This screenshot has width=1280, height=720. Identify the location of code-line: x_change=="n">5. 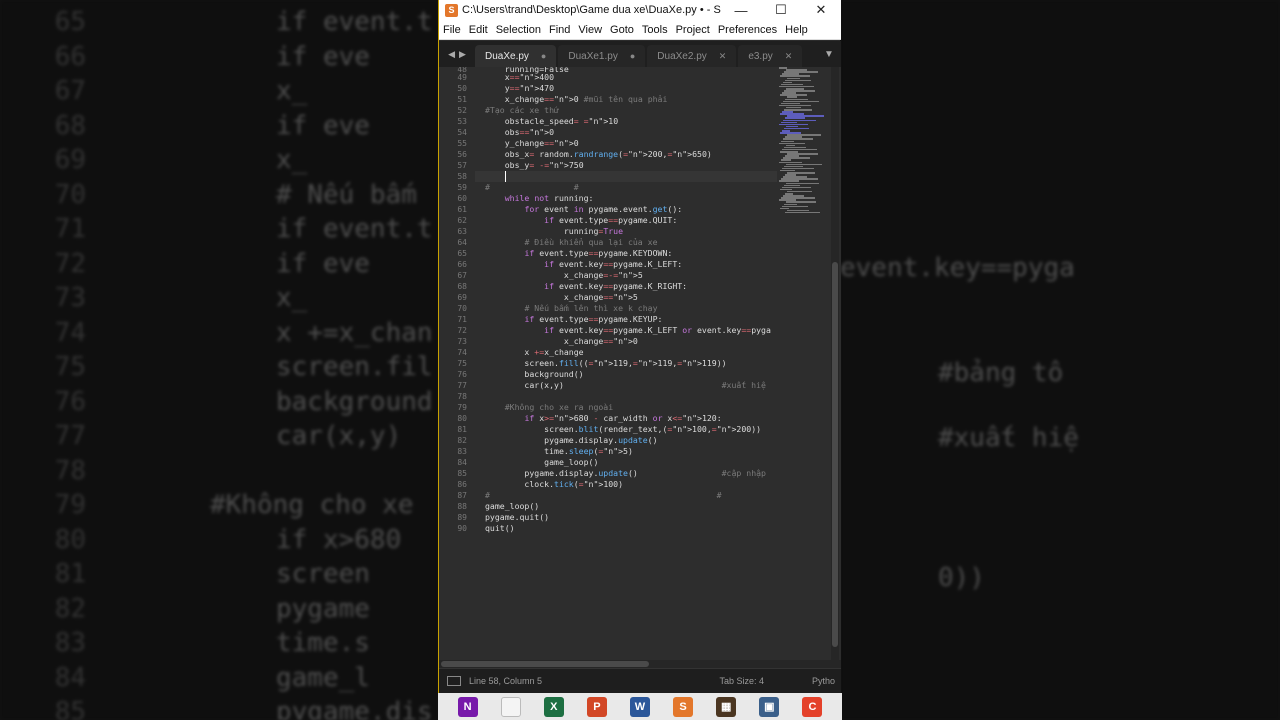
(561, 297).